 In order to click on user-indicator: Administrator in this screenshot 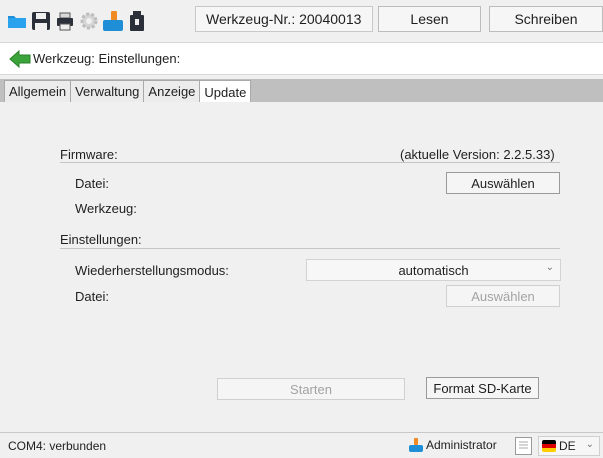, I will do `click(452, 445)`.